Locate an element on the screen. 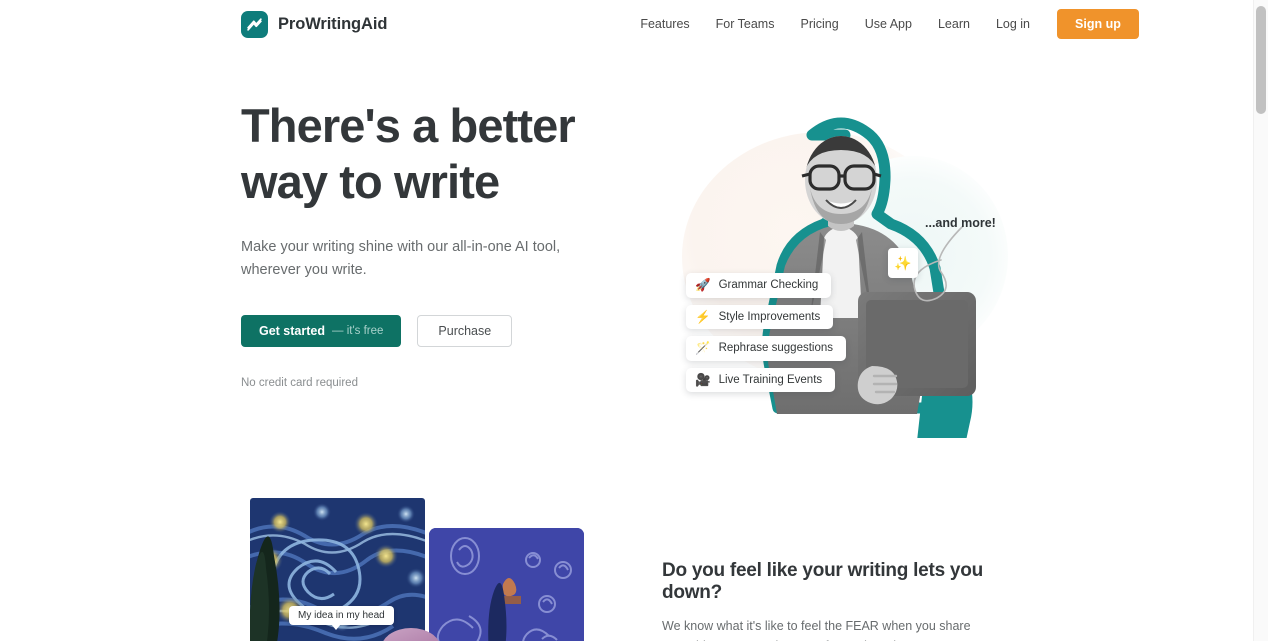  get-started-sublabel: — it's free is located at coordinates (358, 330).